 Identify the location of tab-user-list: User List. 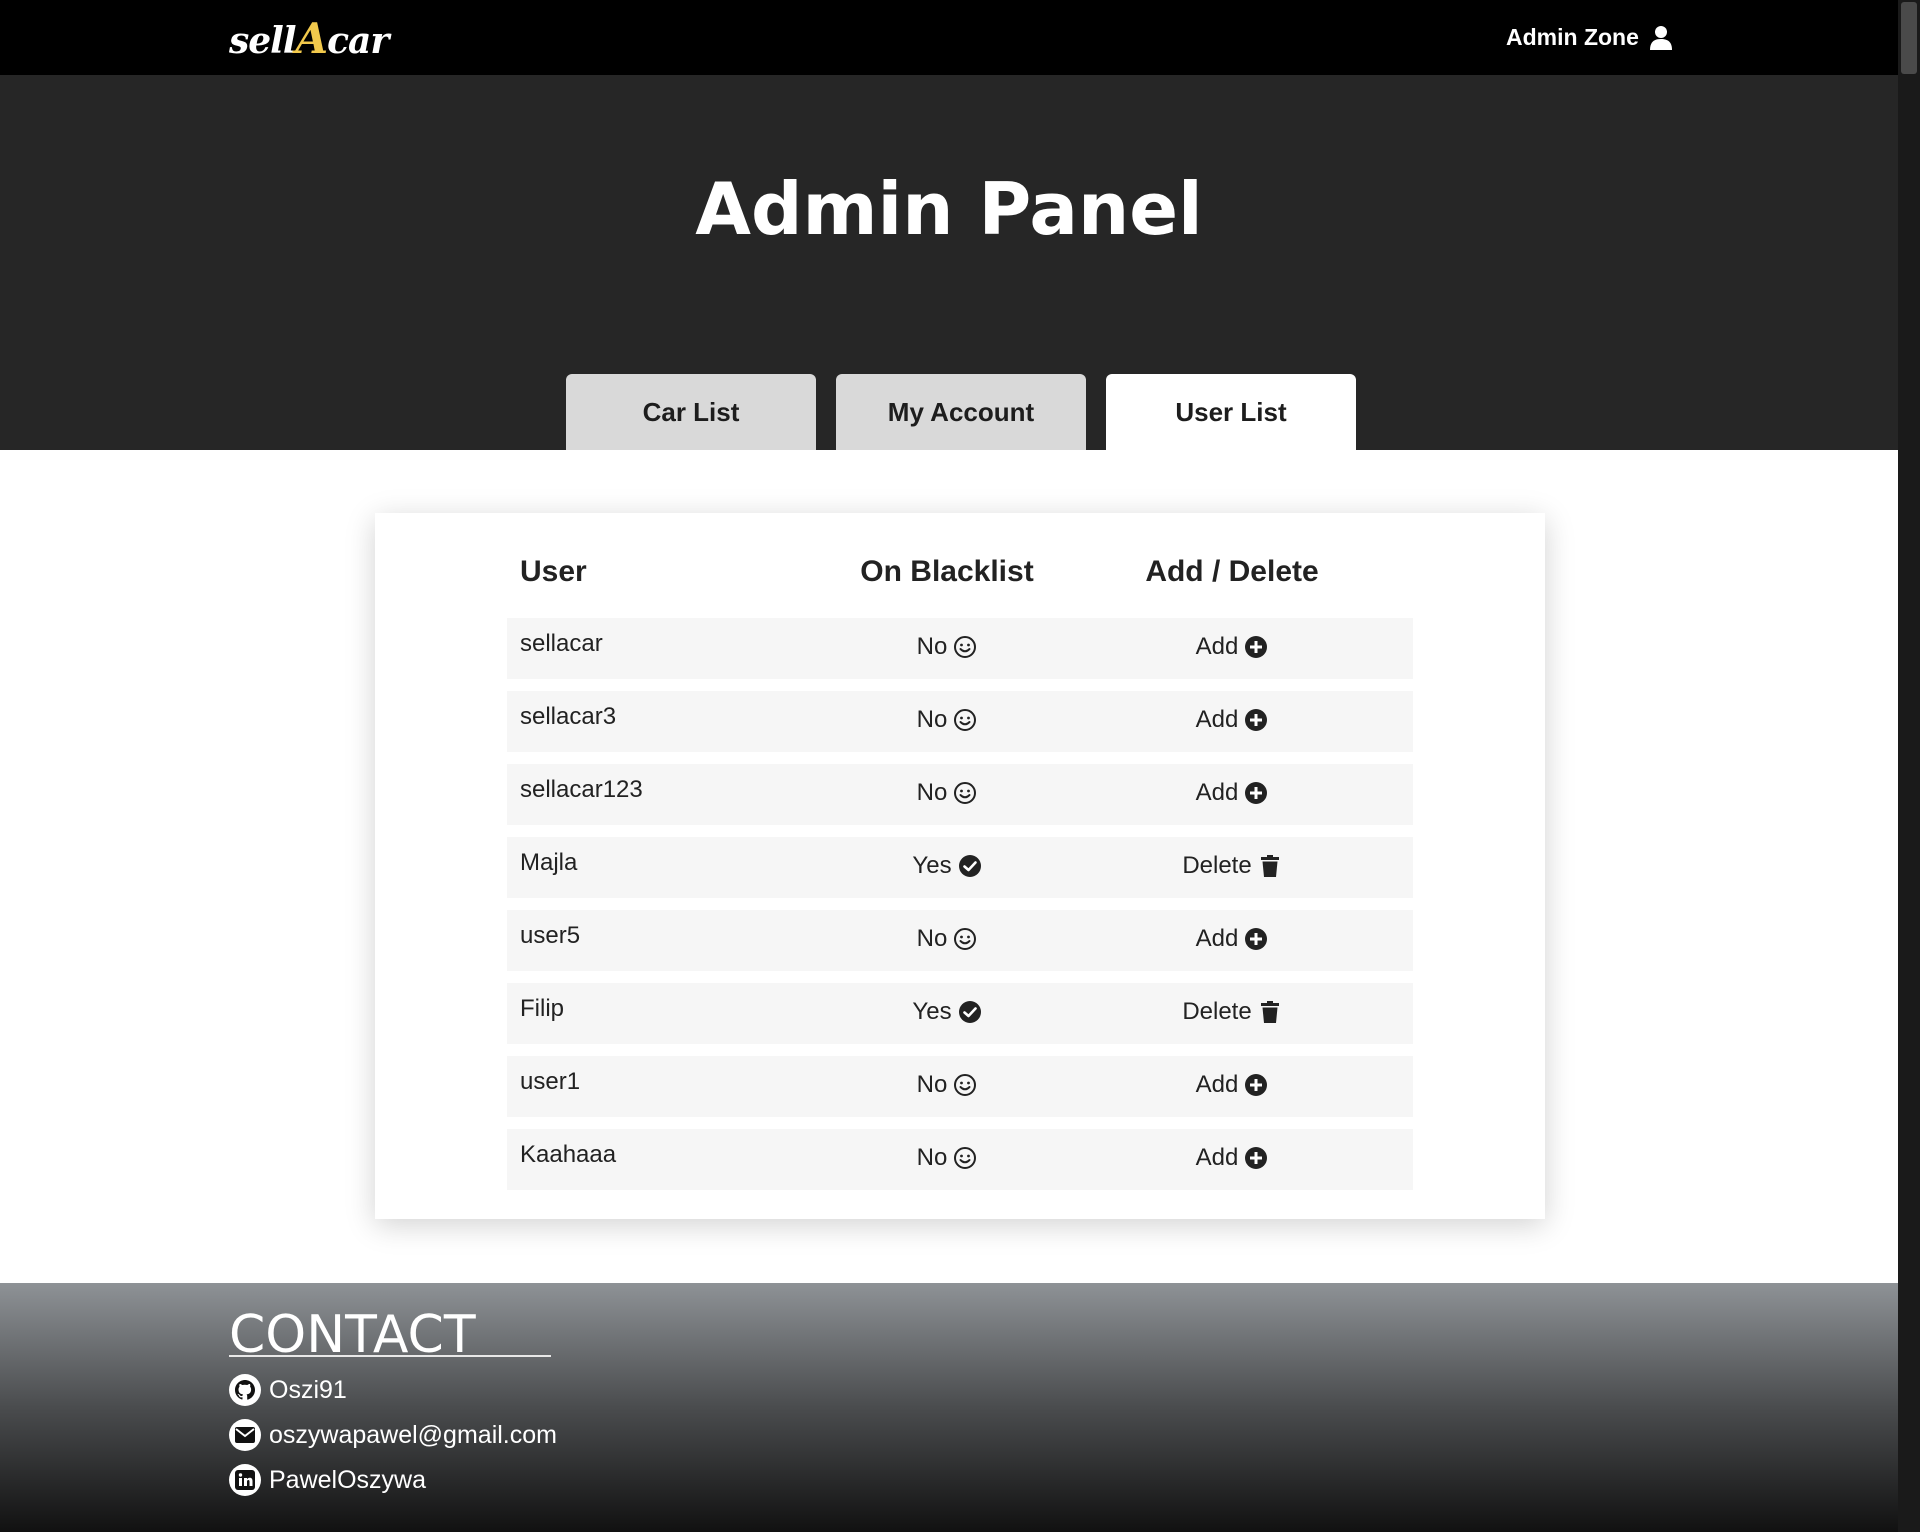
(1231, 412).